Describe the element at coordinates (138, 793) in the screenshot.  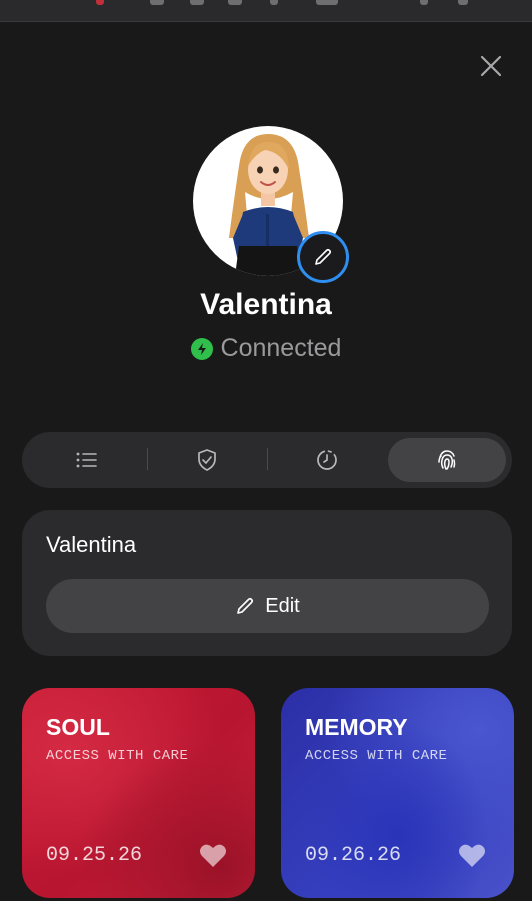
I see `soul-card: SOUL ACCESS WITH CARE 09.25.26` at that location.